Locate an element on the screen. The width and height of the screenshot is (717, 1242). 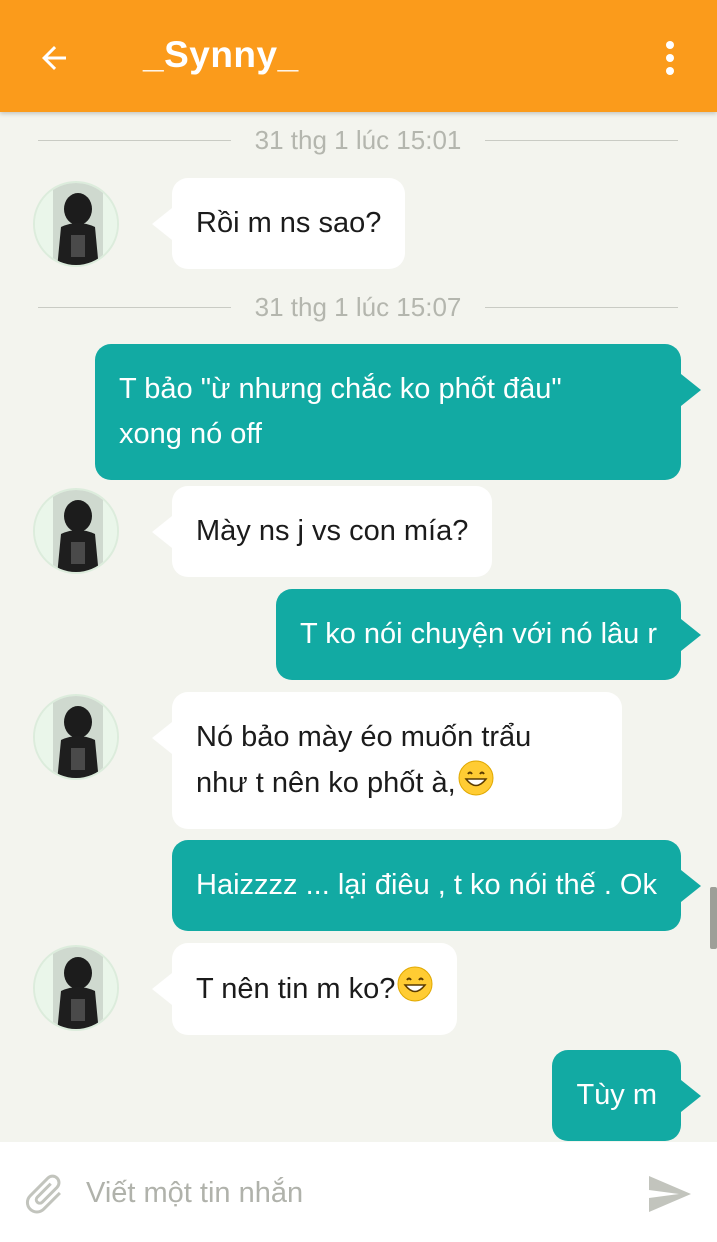
message-text: T nên tin m ko? is located at coordinates (296, 989).